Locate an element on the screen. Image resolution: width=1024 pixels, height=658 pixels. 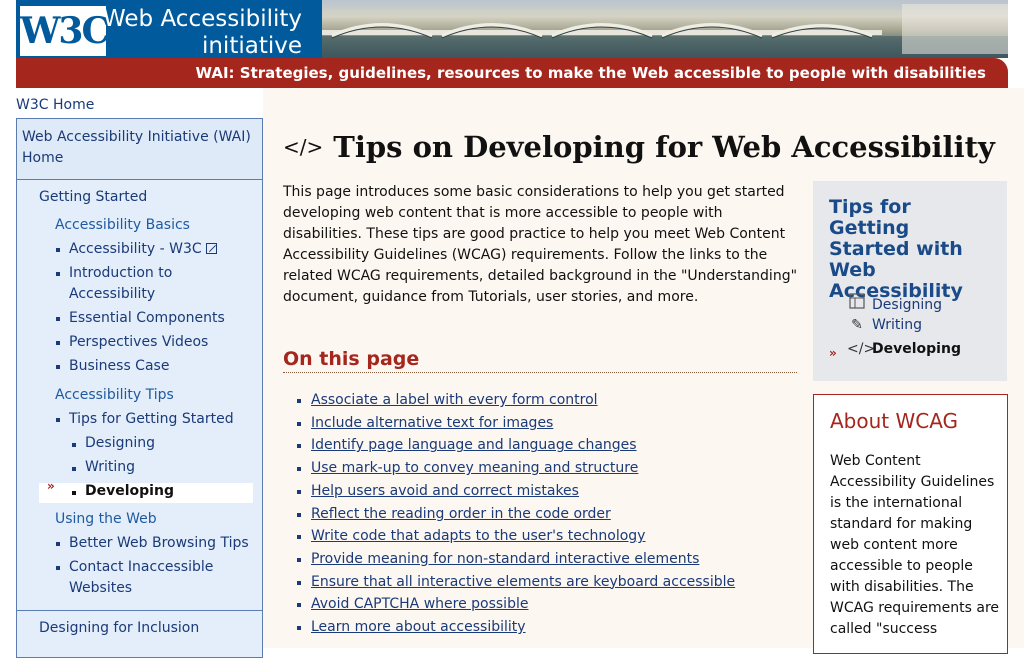
sidebar-item-introduction: Introduction to Accessibility is located at coordinates (127, 284).